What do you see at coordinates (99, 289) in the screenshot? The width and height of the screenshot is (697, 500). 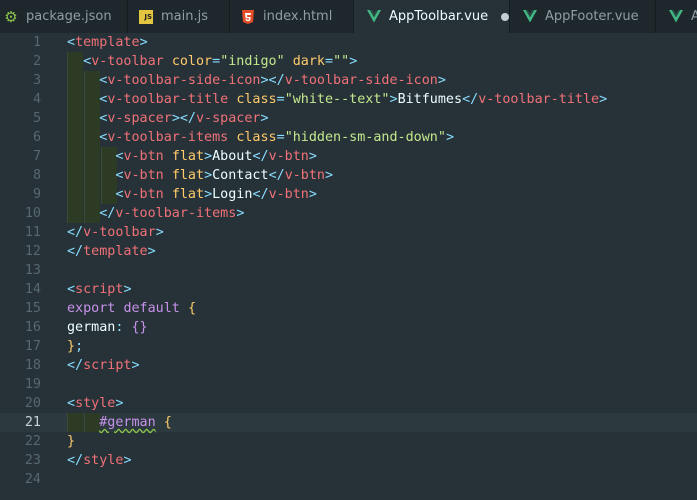 I see `code-text: <script>` at bounding box center [99, 289].